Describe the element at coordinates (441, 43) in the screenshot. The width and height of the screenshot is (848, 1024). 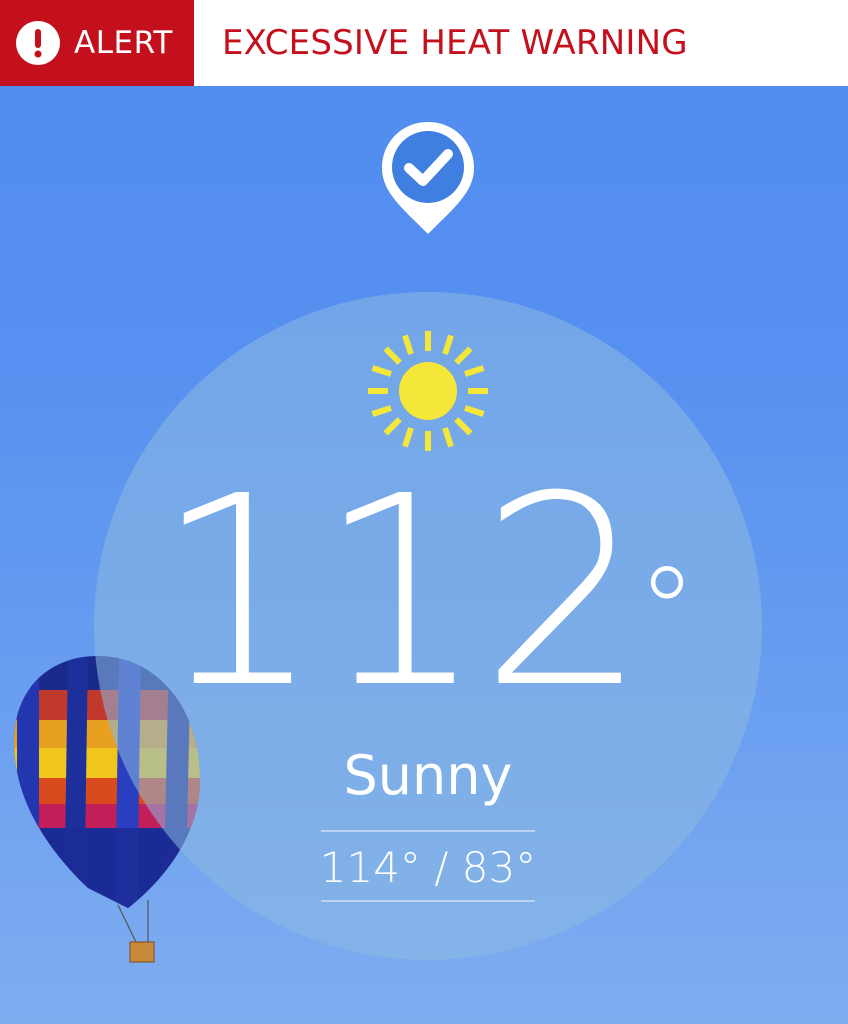
I see `alert-title: EXCESSIVE HEAT WARNING` at that location.